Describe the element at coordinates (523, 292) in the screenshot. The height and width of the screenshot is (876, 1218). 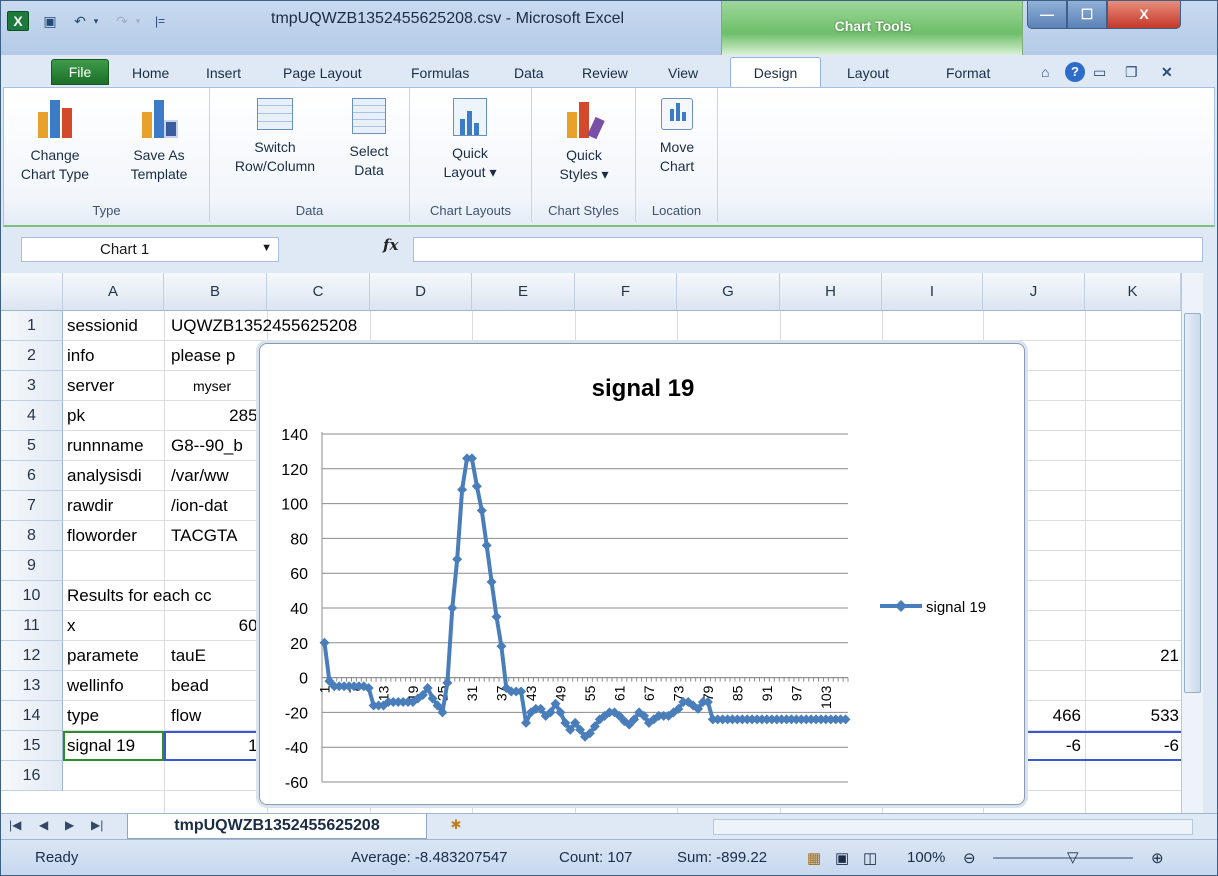
I see `column-header-e: E` at that location.